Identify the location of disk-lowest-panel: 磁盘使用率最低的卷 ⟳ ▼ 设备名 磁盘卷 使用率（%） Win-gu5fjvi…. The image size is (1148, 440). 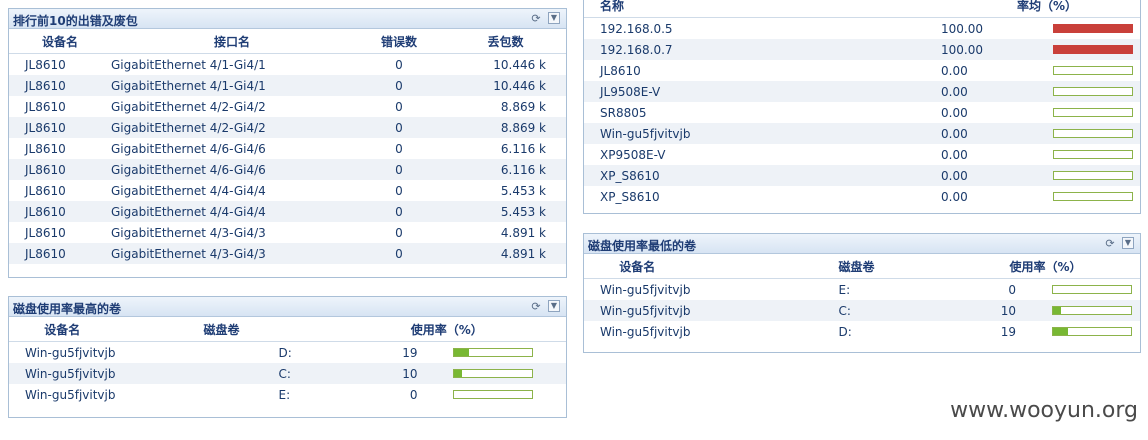
(862, 293).